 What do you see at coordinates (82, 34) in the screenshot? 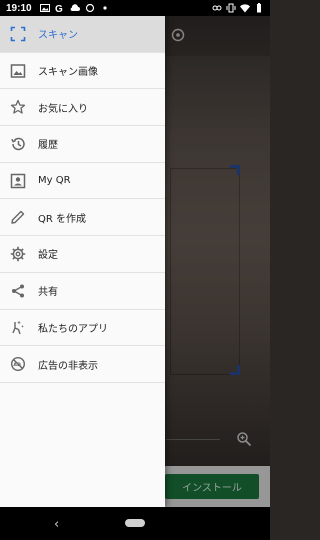
I see `drawer-item-scan: スキャン` at bounding box center [82, 34].